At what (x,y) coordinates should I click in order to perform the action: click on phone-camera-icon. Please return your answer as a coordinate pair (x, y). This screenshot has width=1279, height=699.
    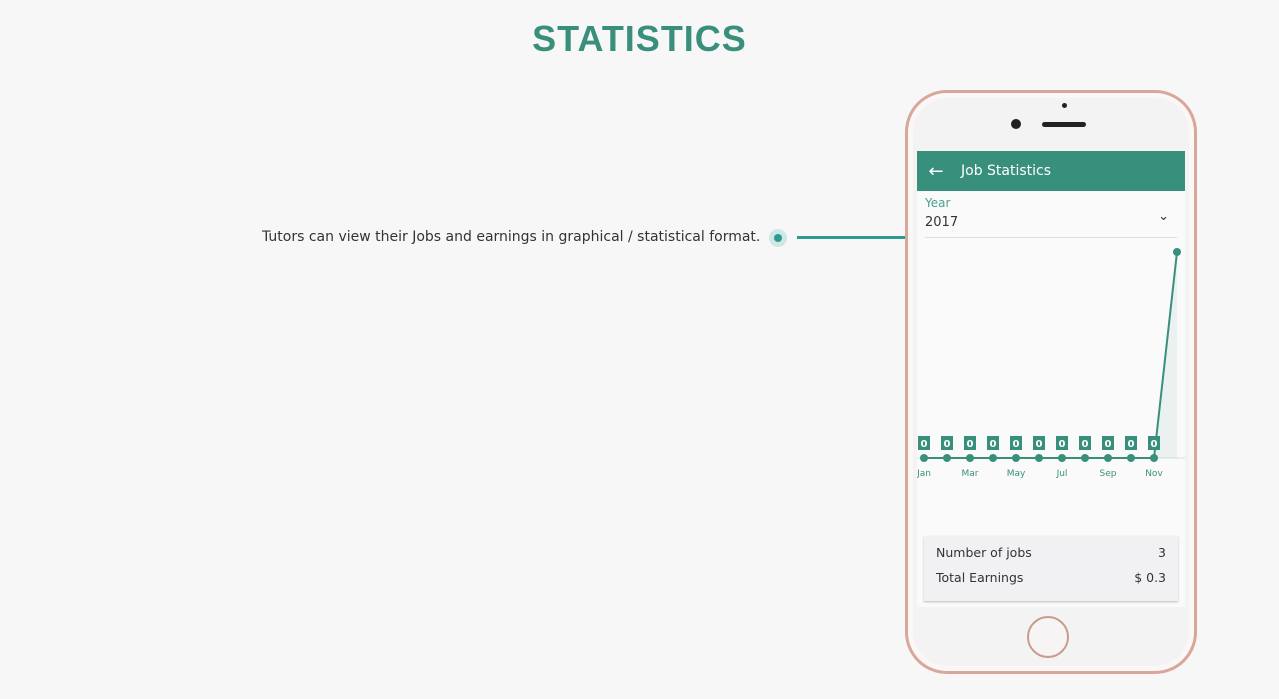
    Looking at the image, I should click on (1016, 124).